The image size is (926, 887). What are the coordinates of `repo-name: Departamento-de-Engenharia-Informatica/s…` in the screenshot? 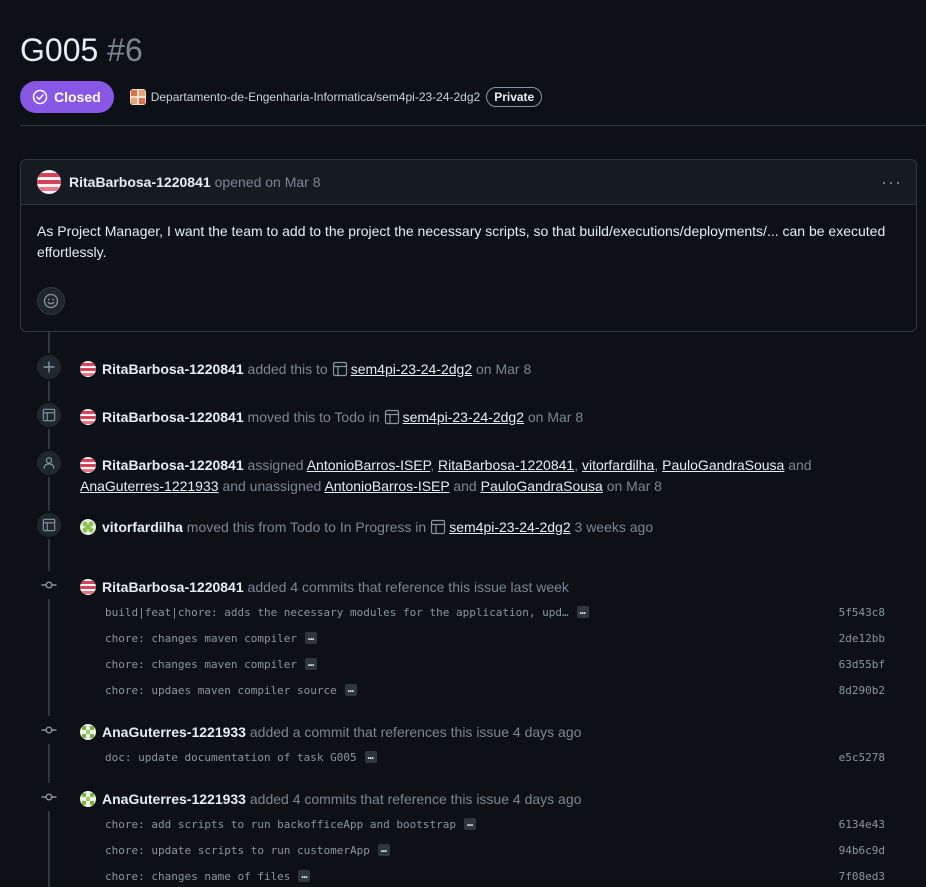 It's located at (315, 96).